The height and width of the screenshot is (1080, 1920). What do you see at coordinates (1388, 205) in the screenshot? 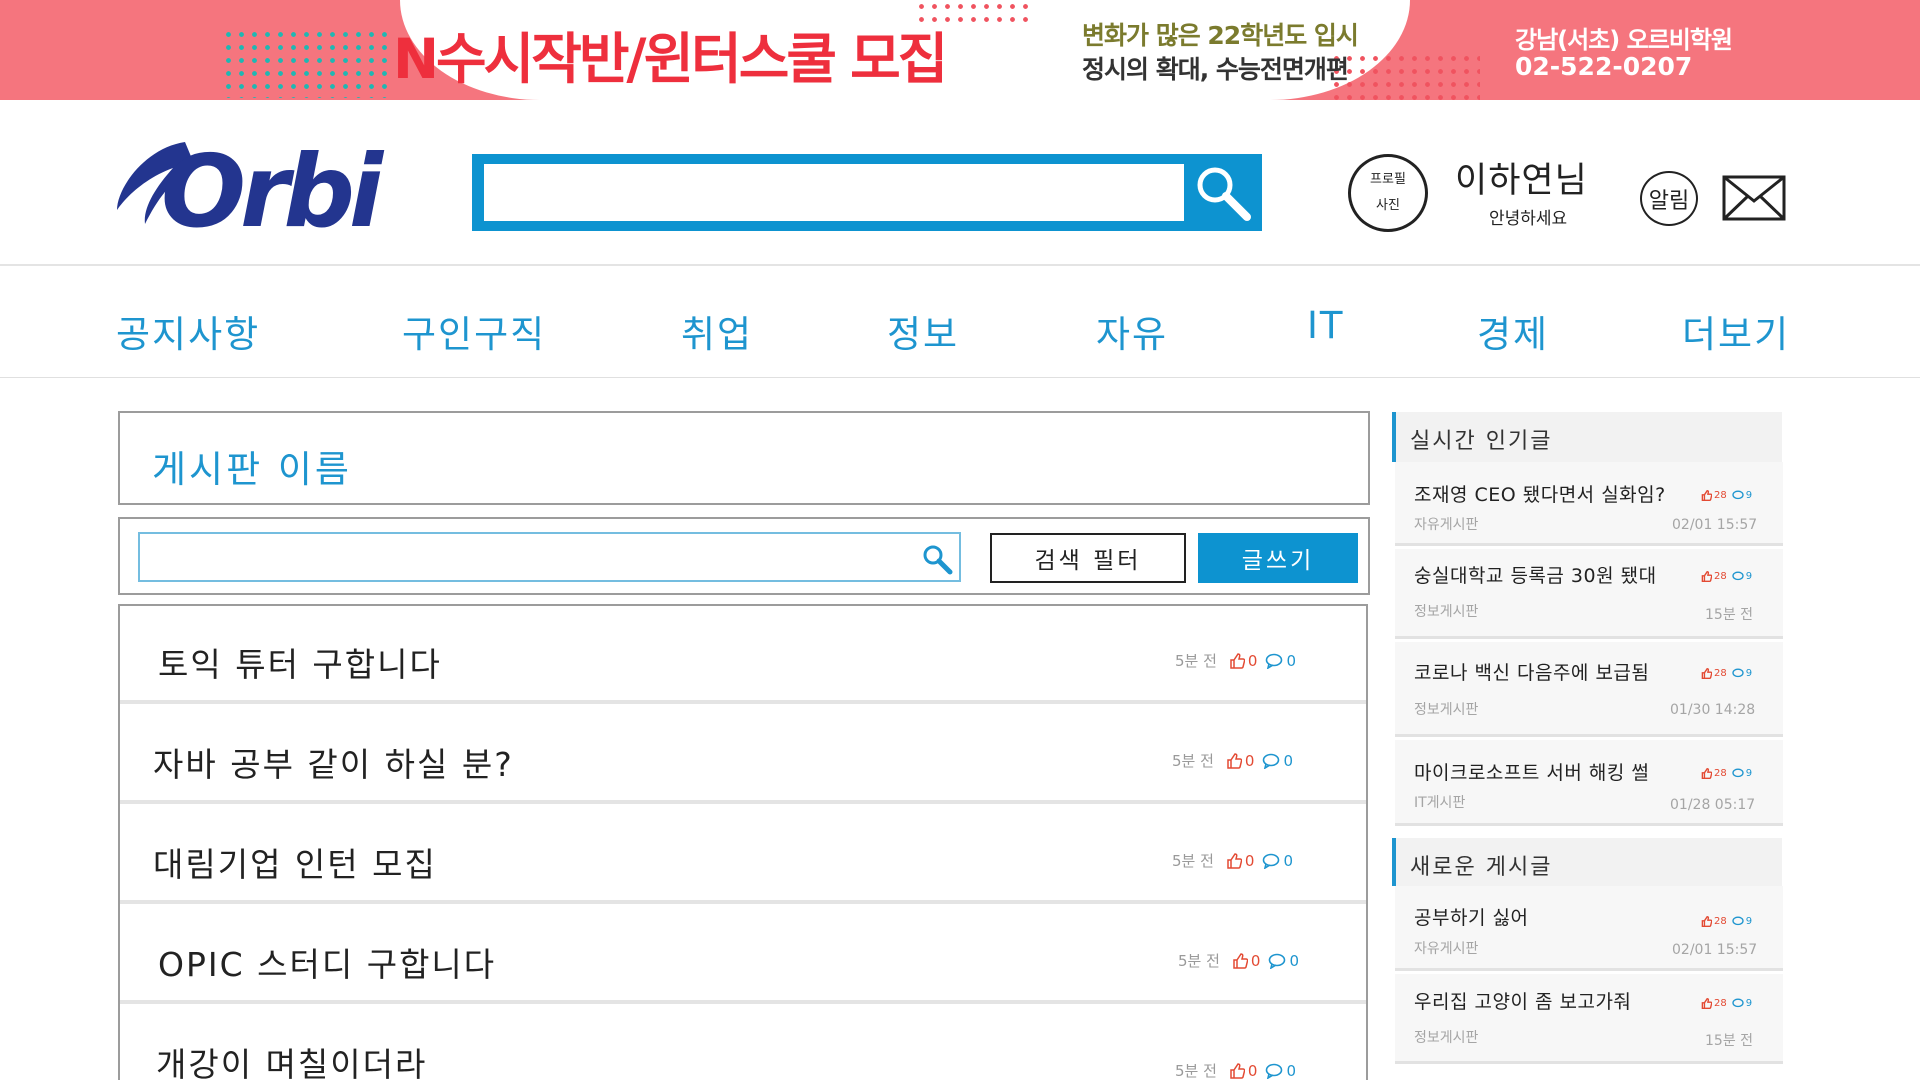
I see `profile-photo-label: 사진` at bounding box center [1388, 205].